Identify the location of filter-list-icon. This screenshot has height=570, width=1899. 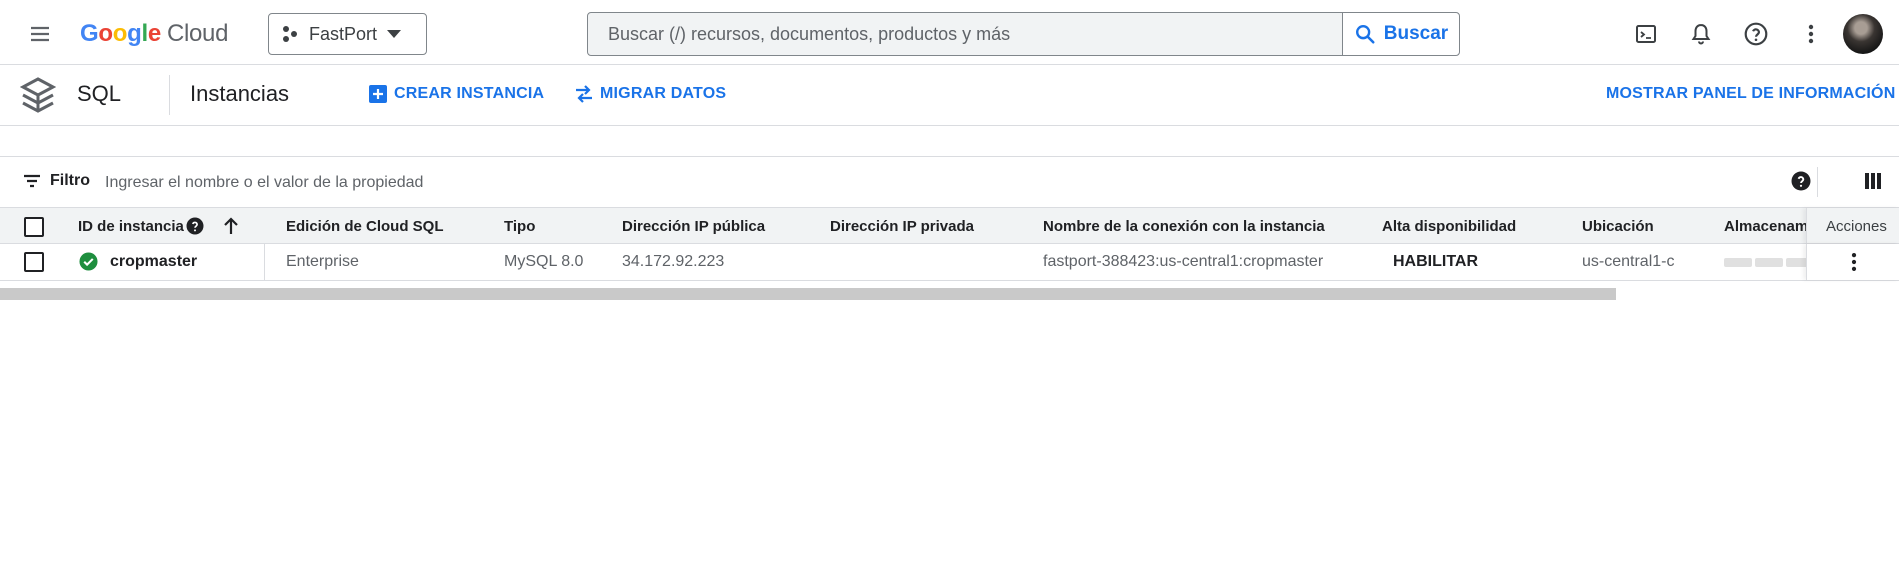
(32, 181).